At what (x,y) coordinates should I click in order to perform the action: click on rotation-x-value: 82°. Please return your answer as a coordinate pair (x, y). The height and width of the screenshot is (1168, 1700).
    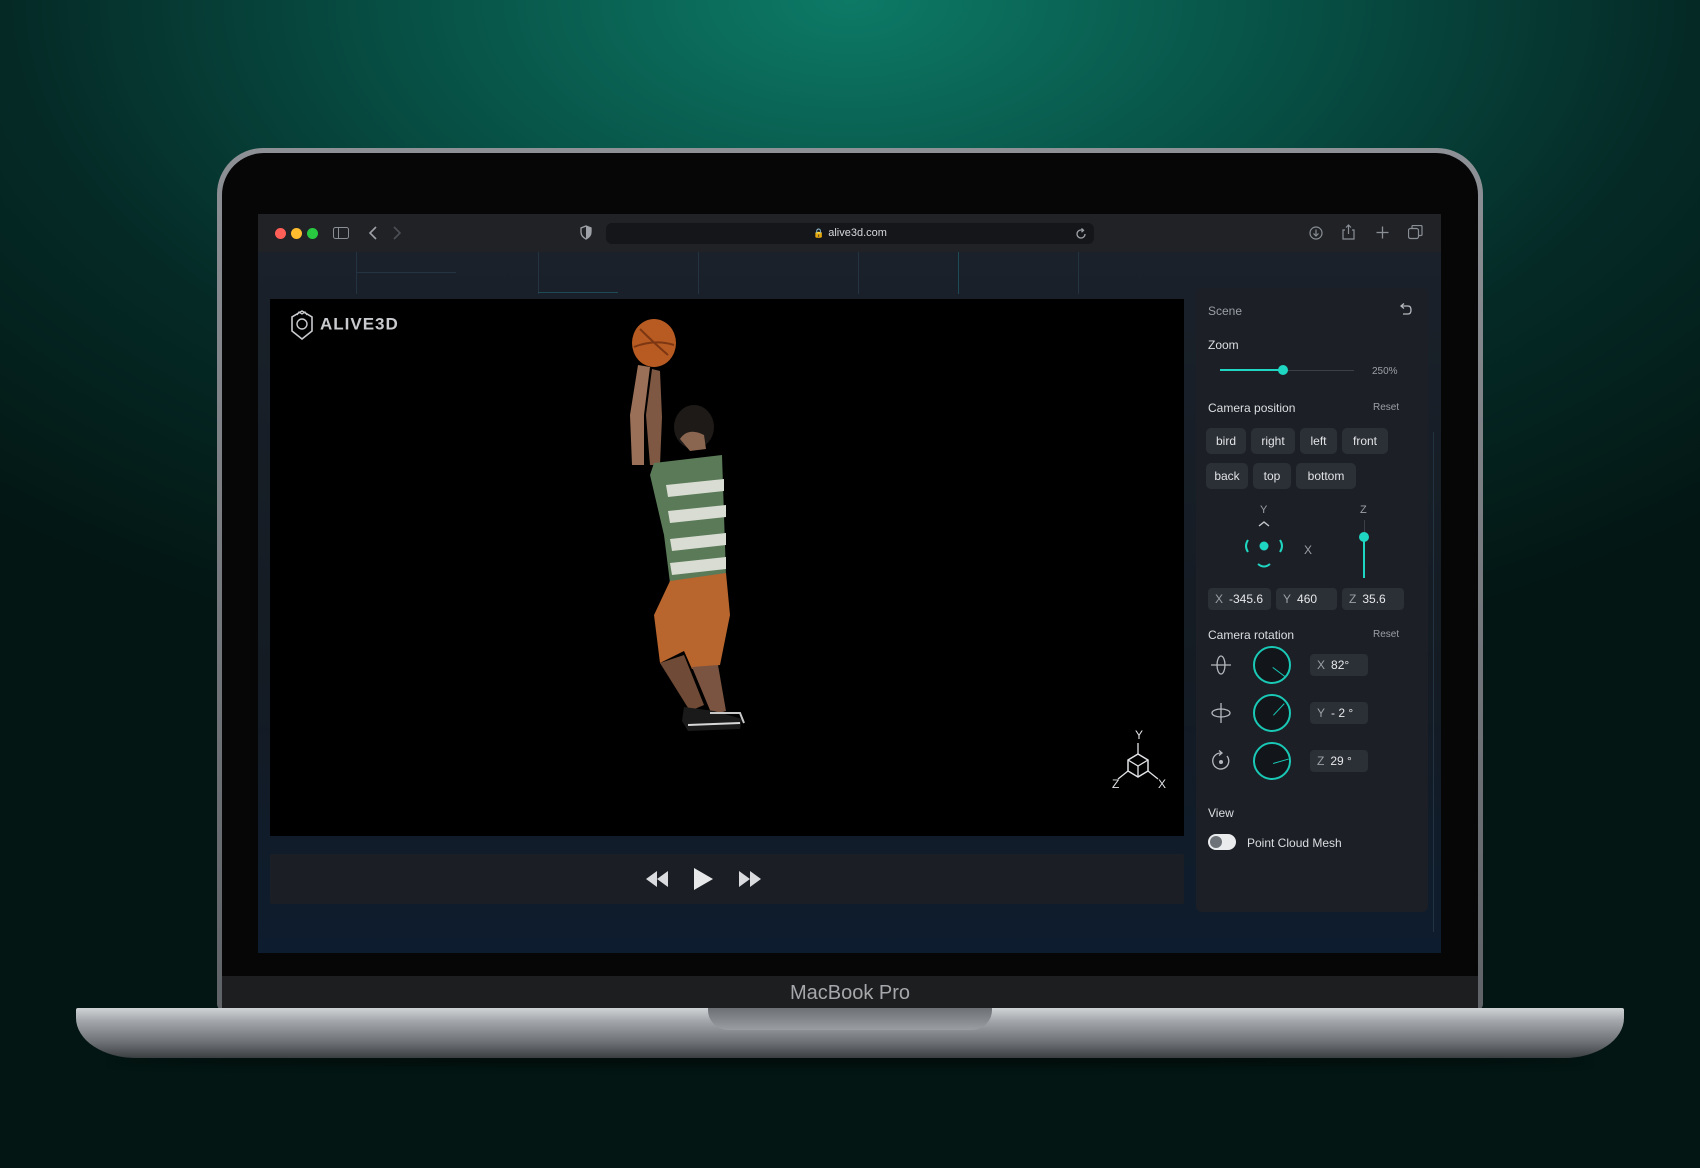
    Looking at the image, I should click on (1340, 665).